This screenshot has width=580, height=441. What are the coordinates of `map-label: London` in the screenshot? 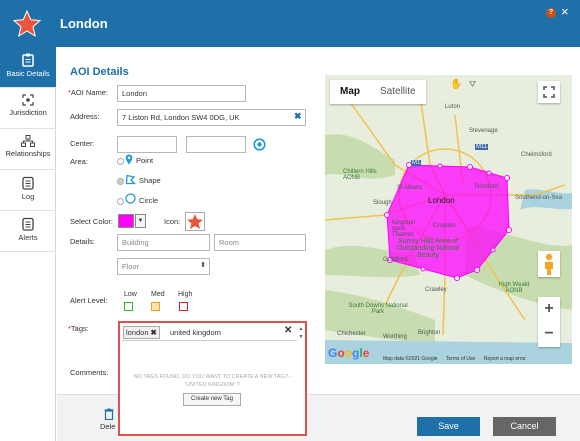 It's located at (441, 200).